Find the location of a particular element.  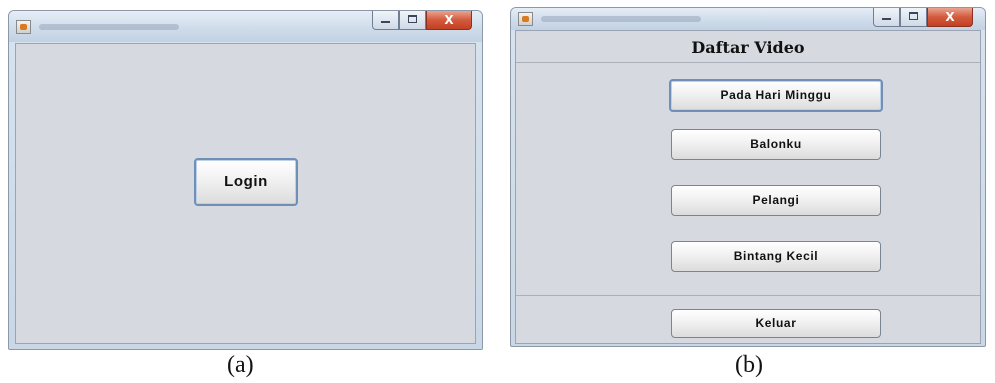

title-bar-b: X is located at coordinates (748, 19).